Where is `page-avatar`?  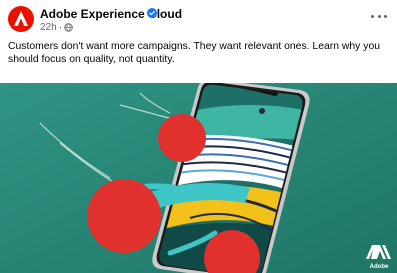 page-avatar is located at coordinates (21, 19).